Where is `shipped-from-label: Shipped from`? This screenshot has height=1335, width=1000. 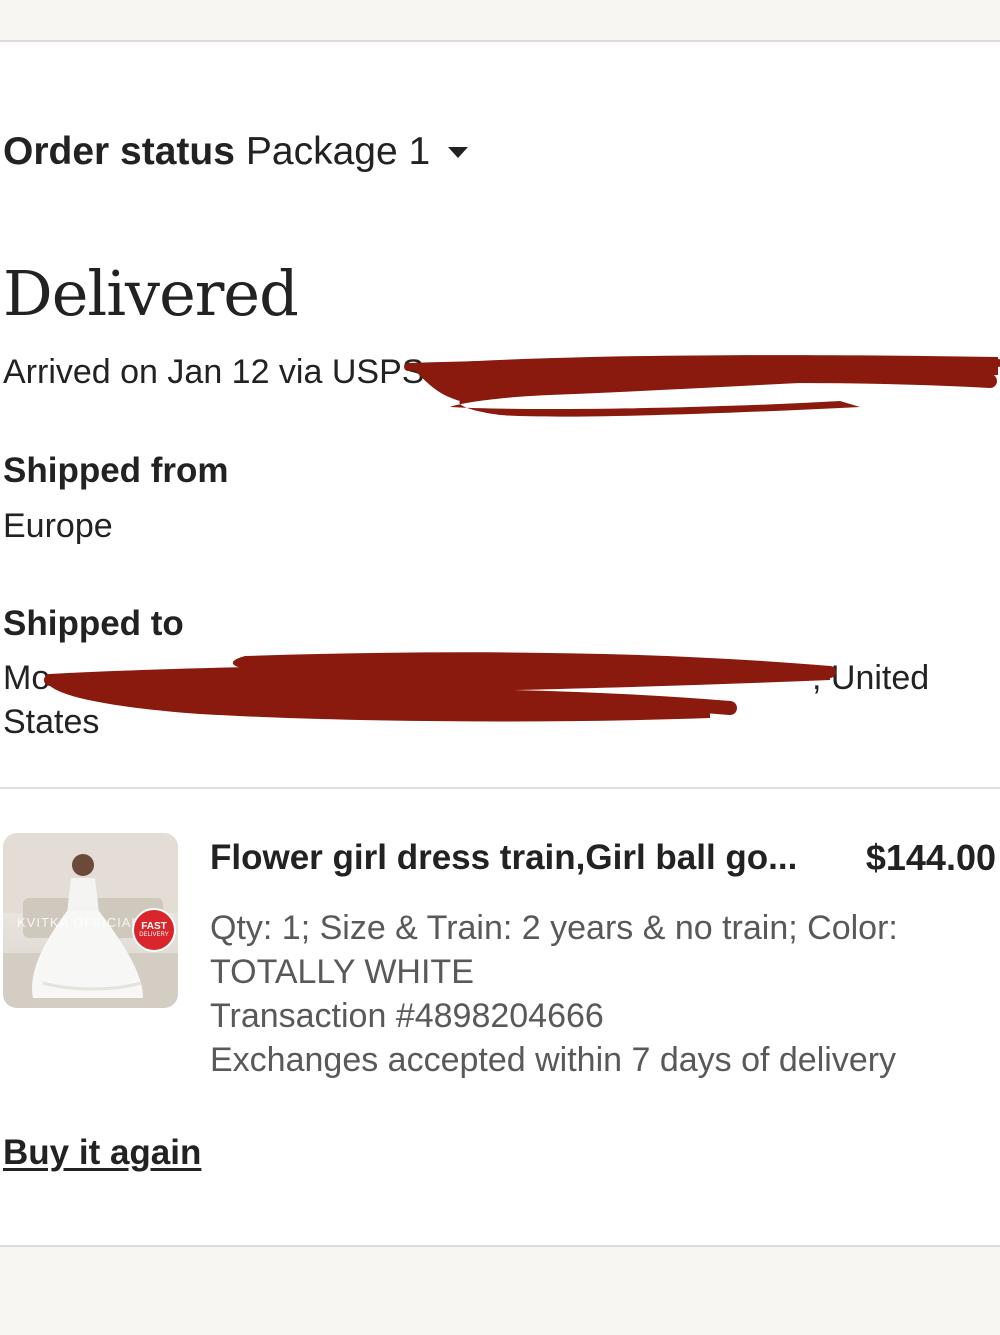
shipped-from-label: Shipped from is located at coordinates (116, 470).